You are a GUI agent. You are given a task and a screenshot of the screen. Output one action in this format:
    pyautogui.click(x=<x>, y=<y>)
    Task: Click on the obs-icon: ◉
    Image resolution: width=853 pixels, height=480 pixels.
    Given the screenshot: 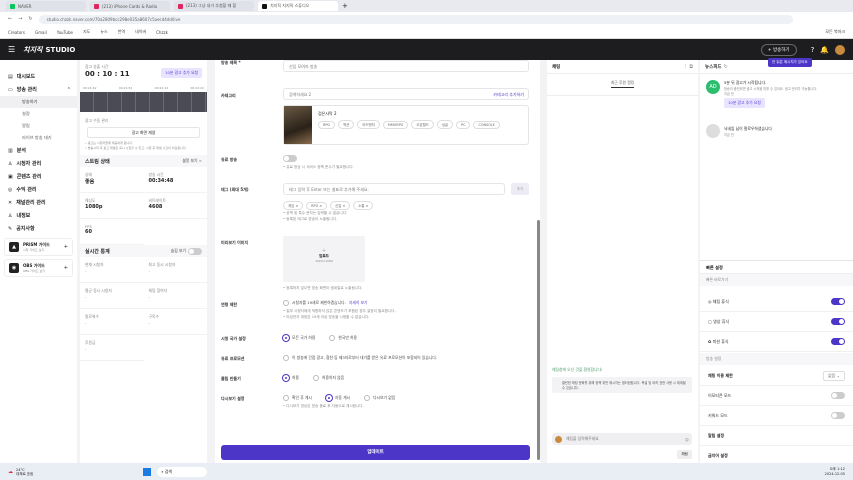 What is the action you would take?
    pyautogui.click(x=14, y=268)
    